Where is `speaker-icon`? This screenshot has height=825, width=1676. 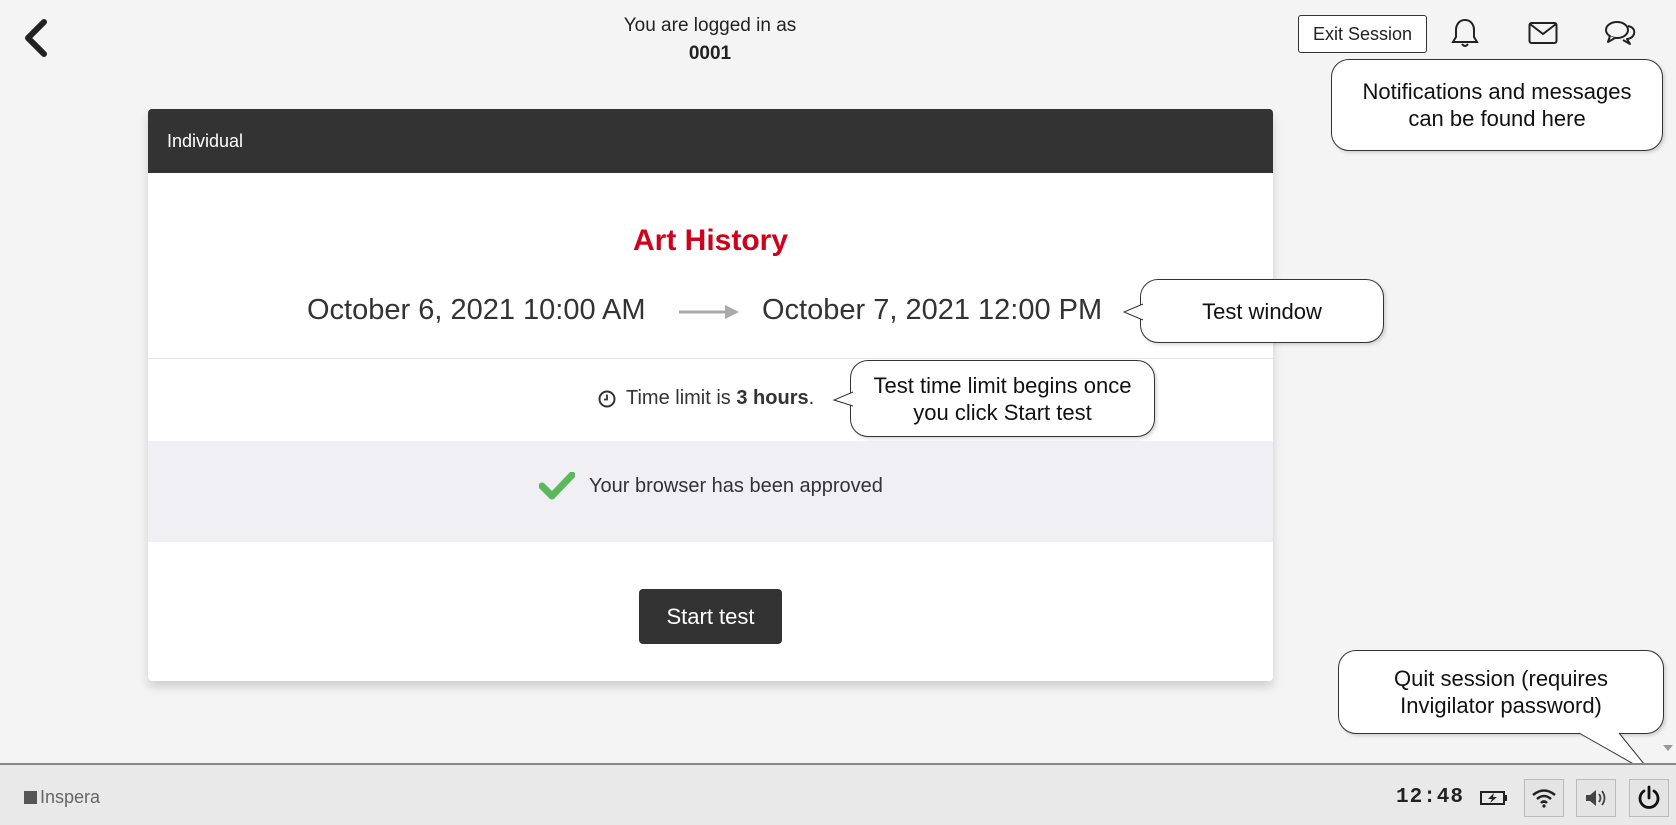
speaker-icon is located at coordinates (1596, 798).